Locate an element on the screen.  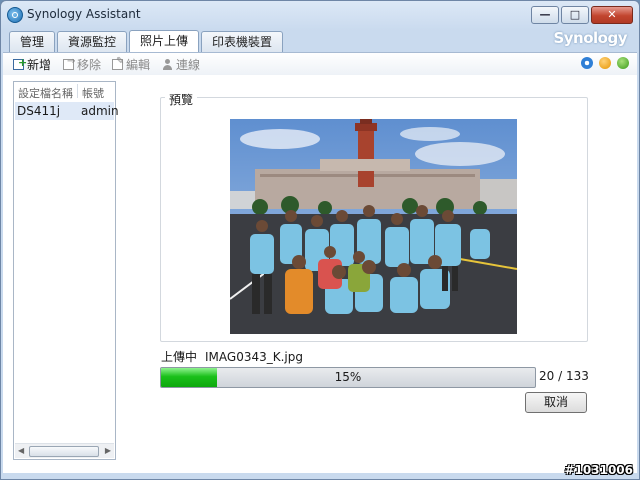
tab-bar: 管理 資源監控 照片上傳 印表機裝置 is located at coordinates (146, 41).